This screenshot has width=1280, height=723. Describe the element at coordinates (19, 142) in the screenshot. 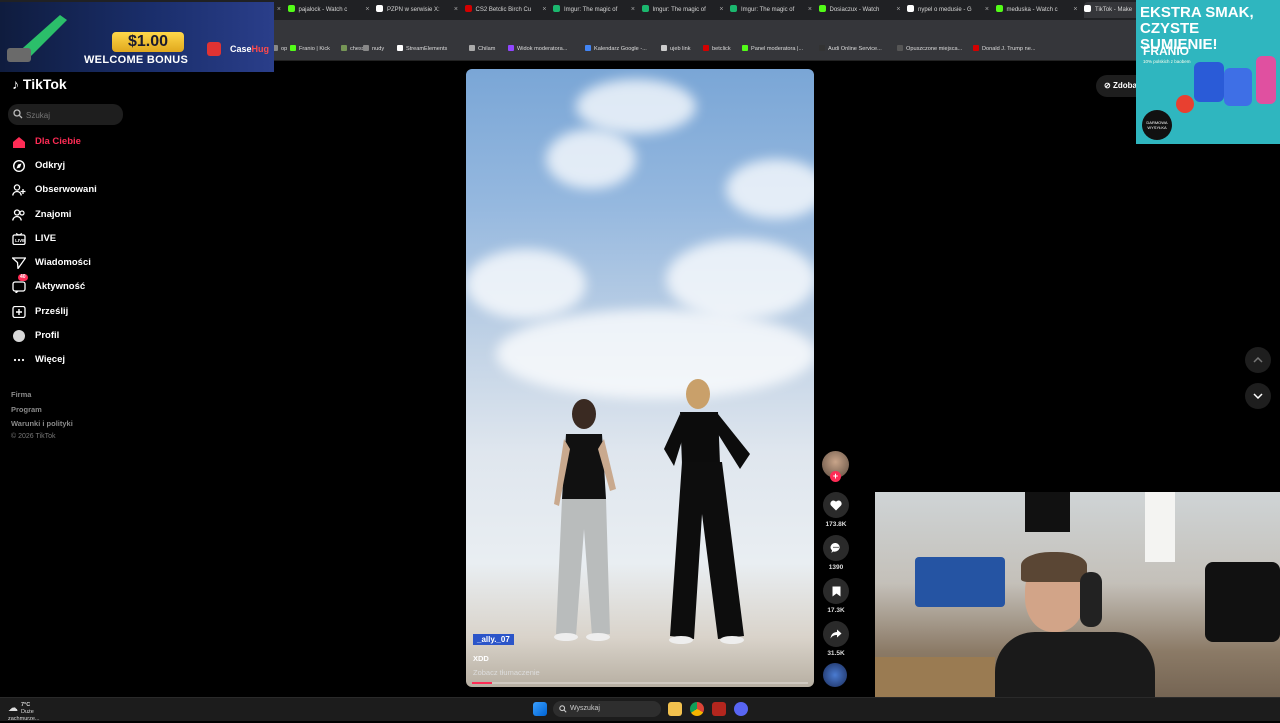

I see `home-icon` at that location.